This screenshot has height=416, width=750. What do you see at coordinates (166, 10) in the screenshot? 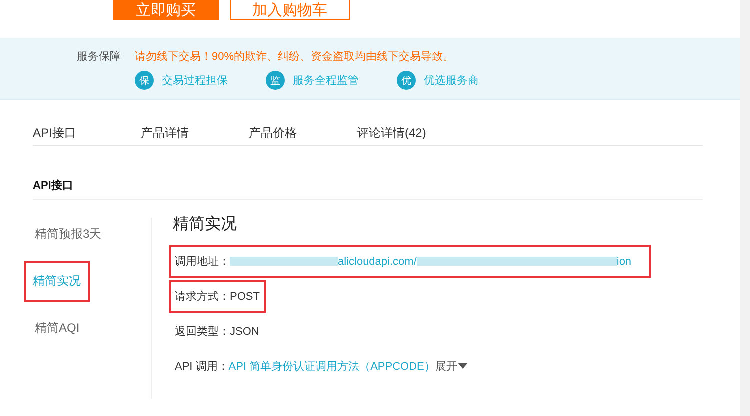
I see `buy-now-button: 立即购买` at bounding box center [166, 10].